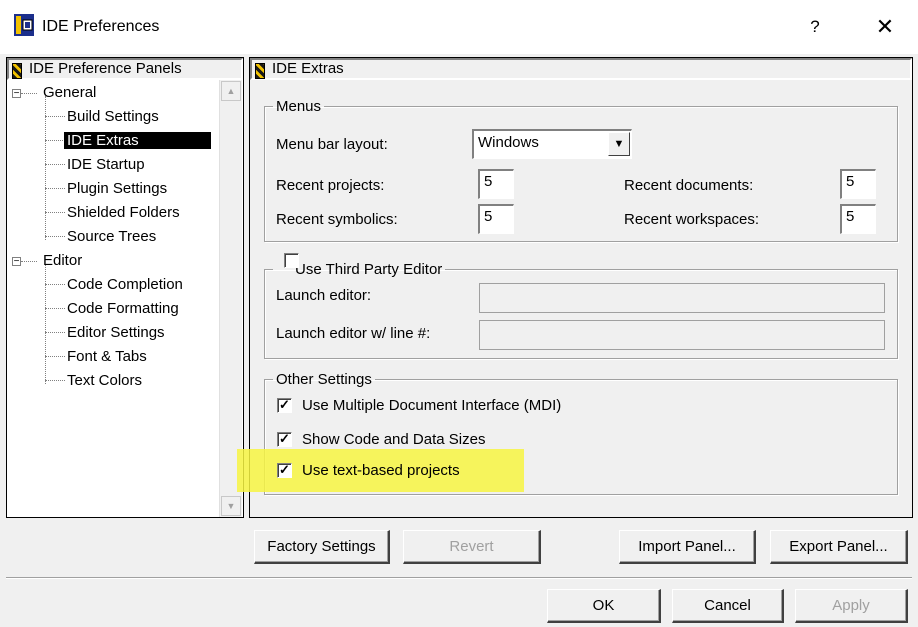 Image resolution: width=918 pixels, height=627 pixels. Describe the element at coordinates (459, 578) in the screenshot. I see `separator` at that location.